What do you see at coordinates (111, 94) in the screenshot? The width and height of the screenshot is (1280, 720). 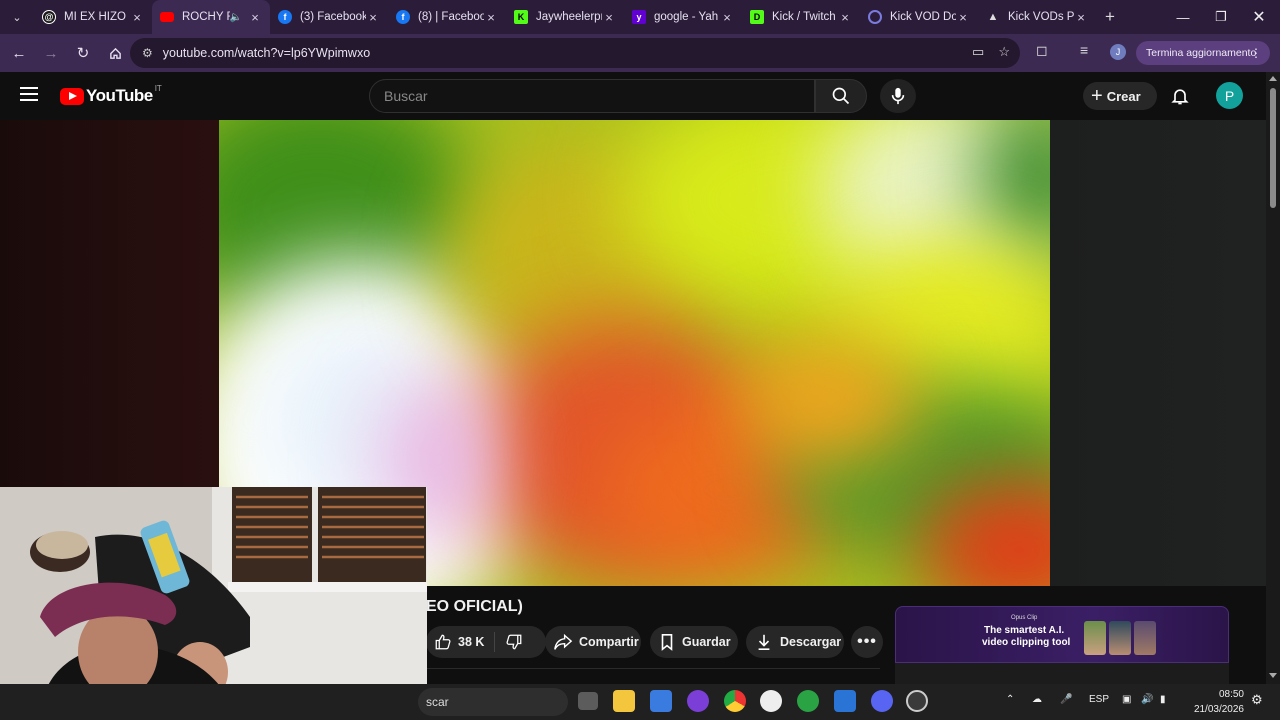 I see `youtube-logo: YouTube IT` at bounding box center [111, 94].